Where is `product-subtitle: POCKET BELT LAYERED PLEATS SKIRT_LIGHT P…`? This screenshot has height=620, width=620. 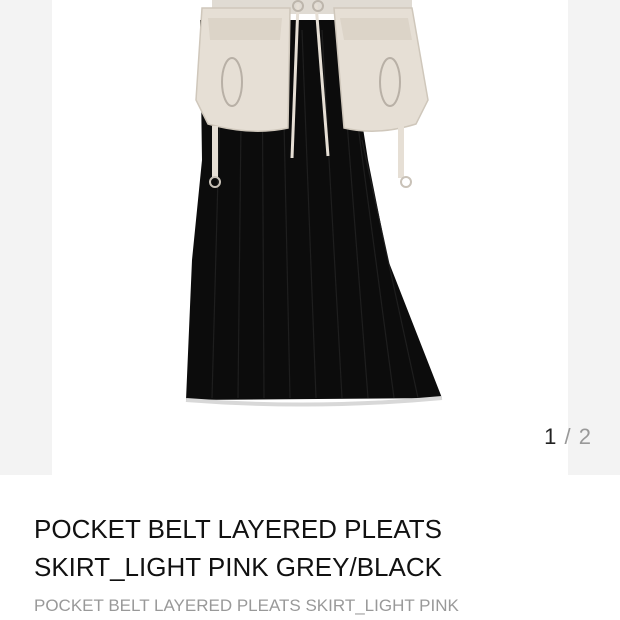 product-subtitle: POCKET BELT LAYERED PLEATS SKIRT_LIGHT P… is located at coordinates (246, 605).